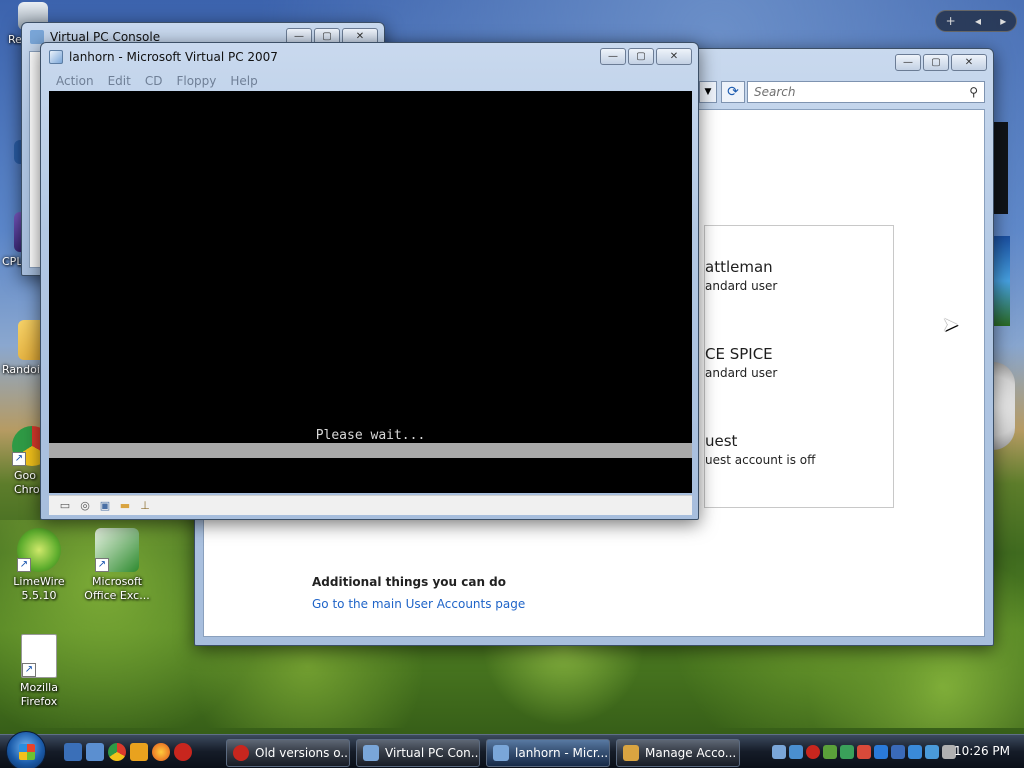 The image size is (1024, 768). I want to click on hard-disk-icon: ▭, so click(65, 506).